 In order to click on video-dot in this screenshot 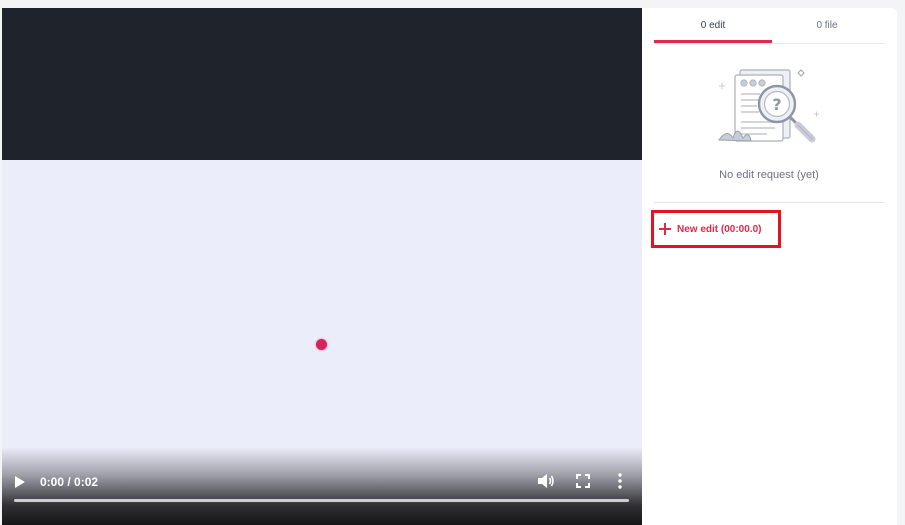, I will do `click(321, 344)`.